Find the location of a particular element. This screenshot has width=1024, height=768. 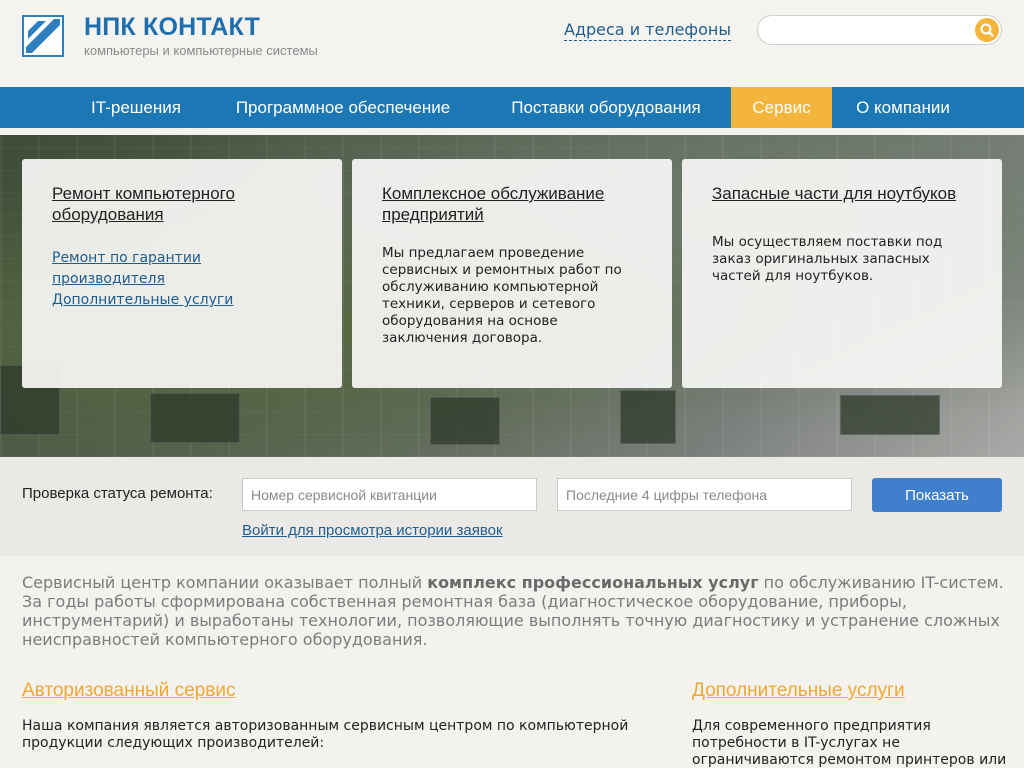

search-button is located at coordinates (987, 30).